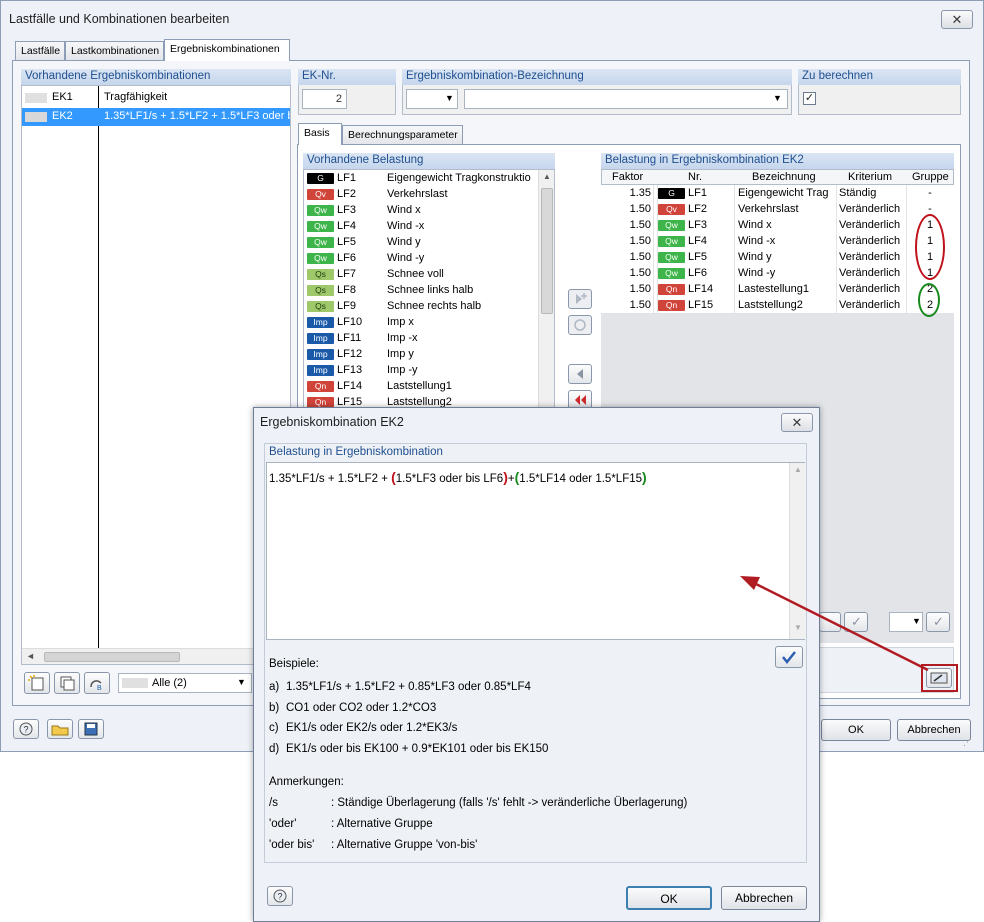 This screenshot has height=922, width=984. What do you see at coordinates (421, 322) in the screenshot?
I see `load-row: Imp LF10 Imp x` at bounding box center [421, 322].